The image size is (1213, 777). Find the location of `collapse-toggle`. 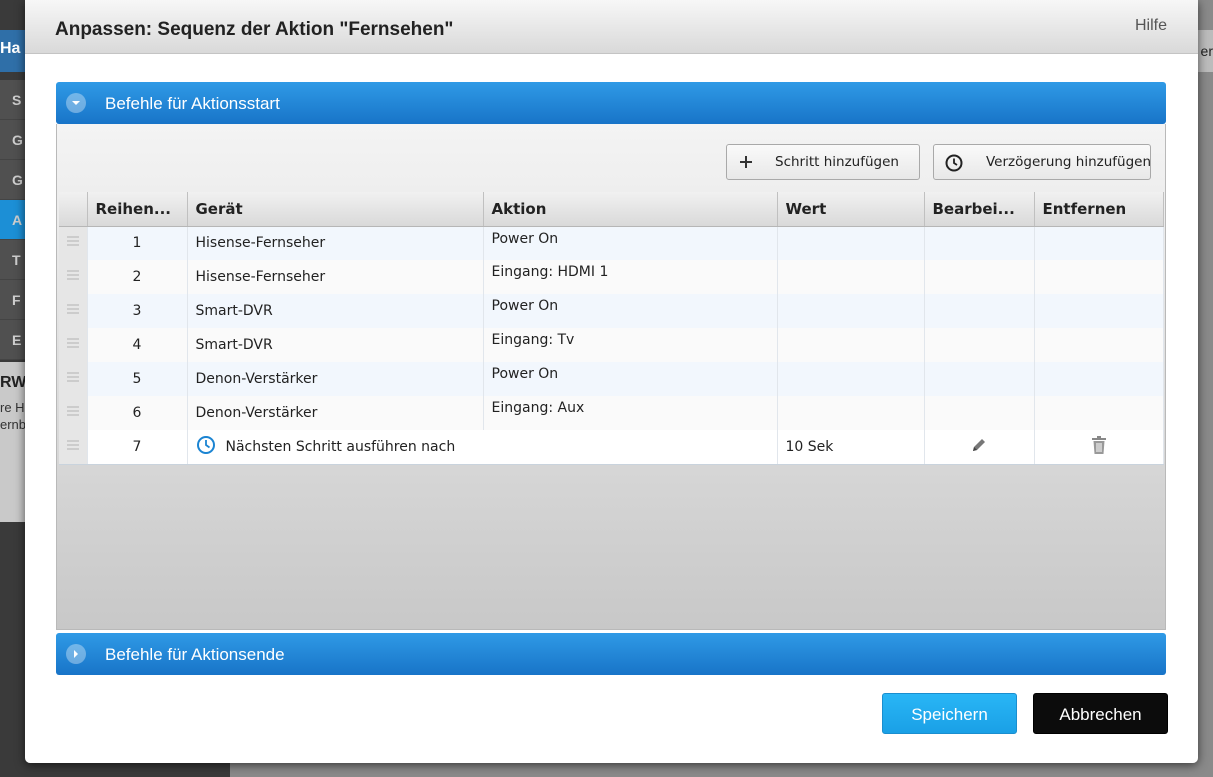

collapse-toggle is located at coordinates (76, 103).